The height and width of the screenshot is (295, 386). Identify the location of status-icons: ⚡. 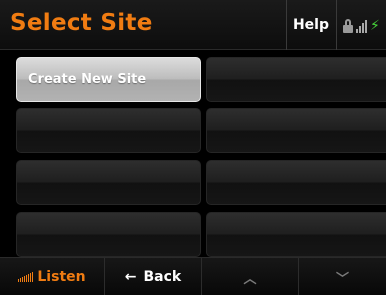
(361, 25).